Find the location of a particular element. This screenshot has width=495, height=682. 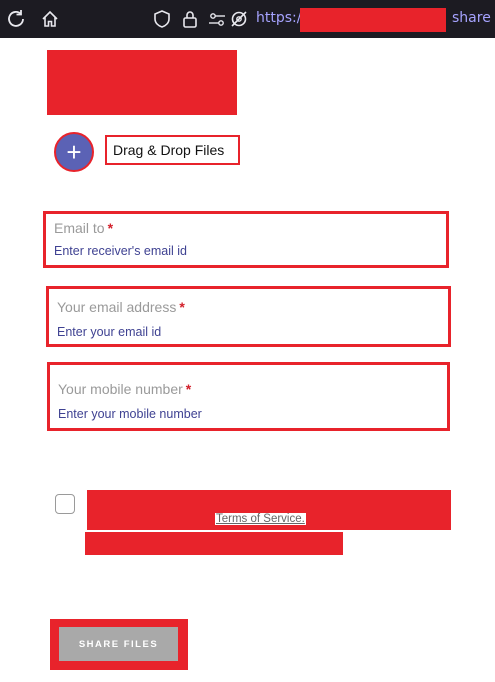

url-prefix: https:// is located at coordinates (281, 18).